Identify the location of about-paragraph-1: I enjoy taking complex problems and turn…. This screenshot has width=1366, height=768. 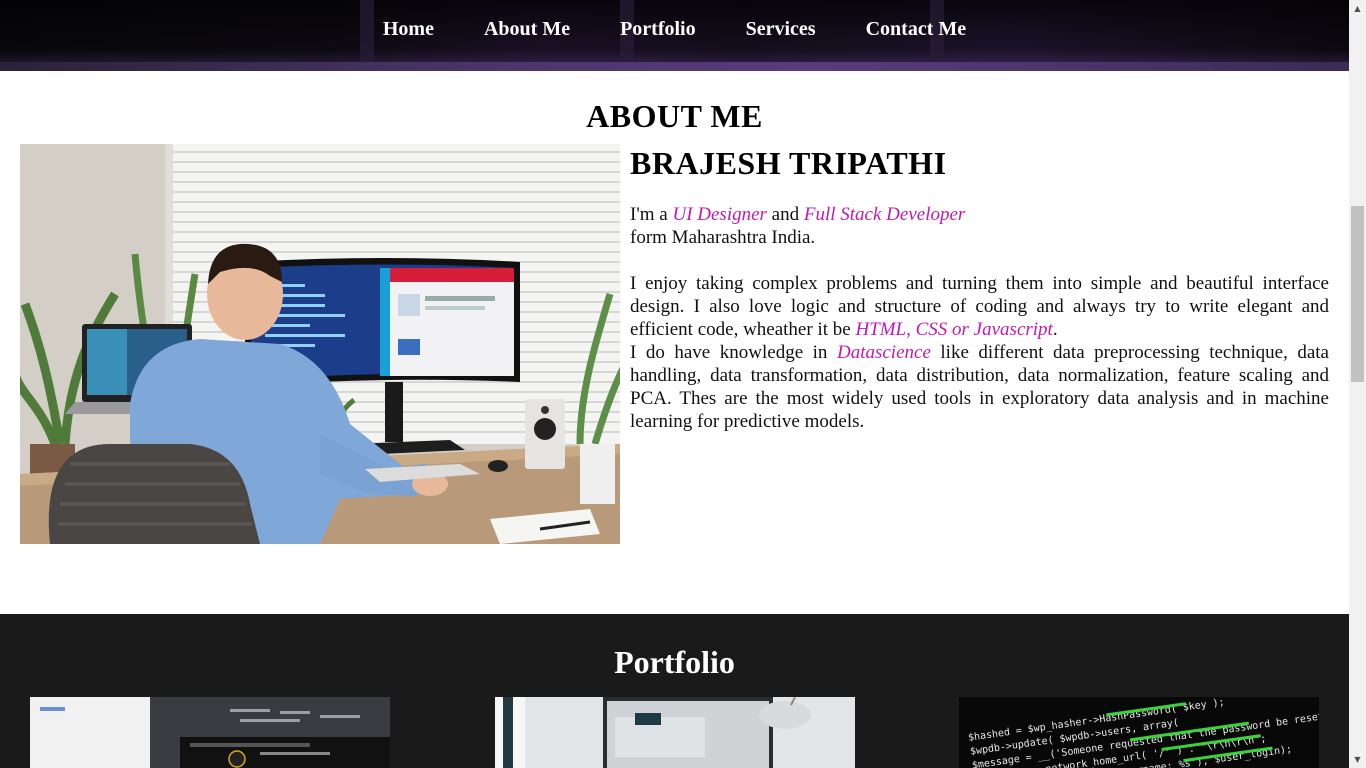
(979, 352).